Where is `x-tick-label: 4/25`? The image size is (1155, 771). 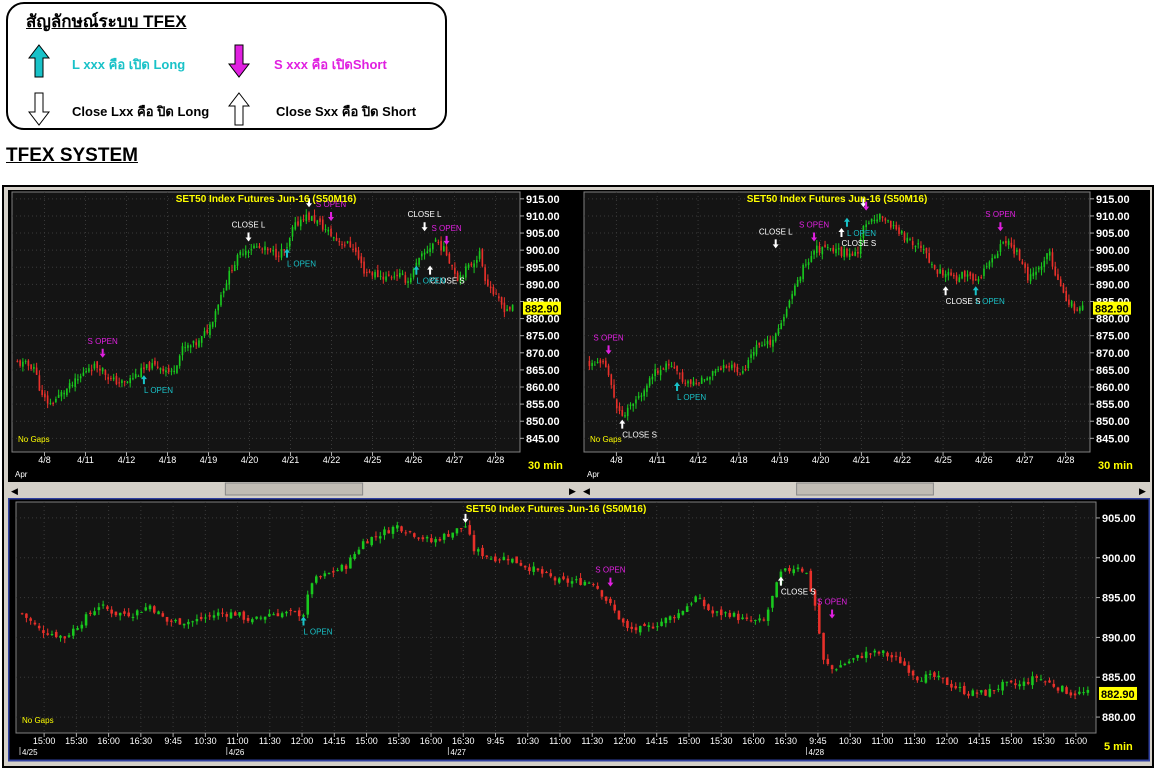 x-tick-label: 4/25 is located at coordinates (373, 460).